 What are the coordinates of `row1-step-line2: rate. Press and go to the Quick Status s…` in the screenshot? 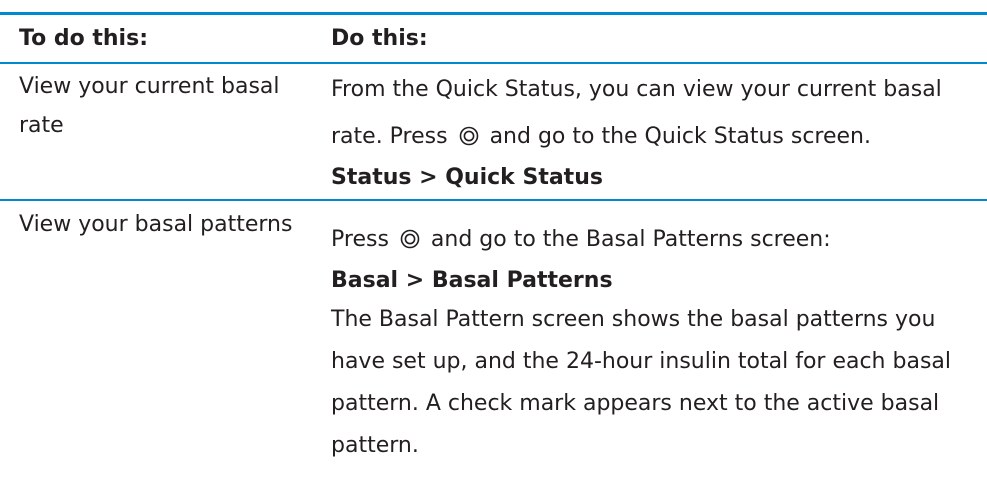 It's located at (601, 136).